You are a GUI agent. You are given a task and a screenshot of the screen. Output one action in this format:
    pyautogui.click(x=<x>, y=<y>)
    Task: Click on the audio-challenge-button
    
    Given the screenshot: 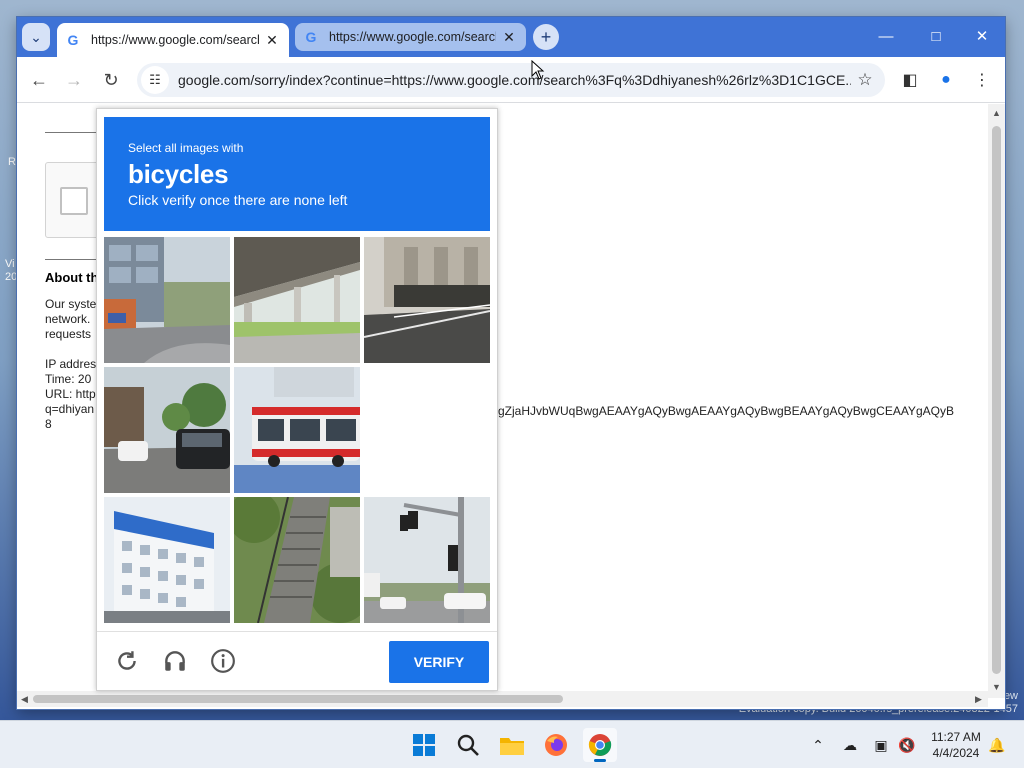 What is the action you would take?
    pyautogui.click(x=175, y=661)
    